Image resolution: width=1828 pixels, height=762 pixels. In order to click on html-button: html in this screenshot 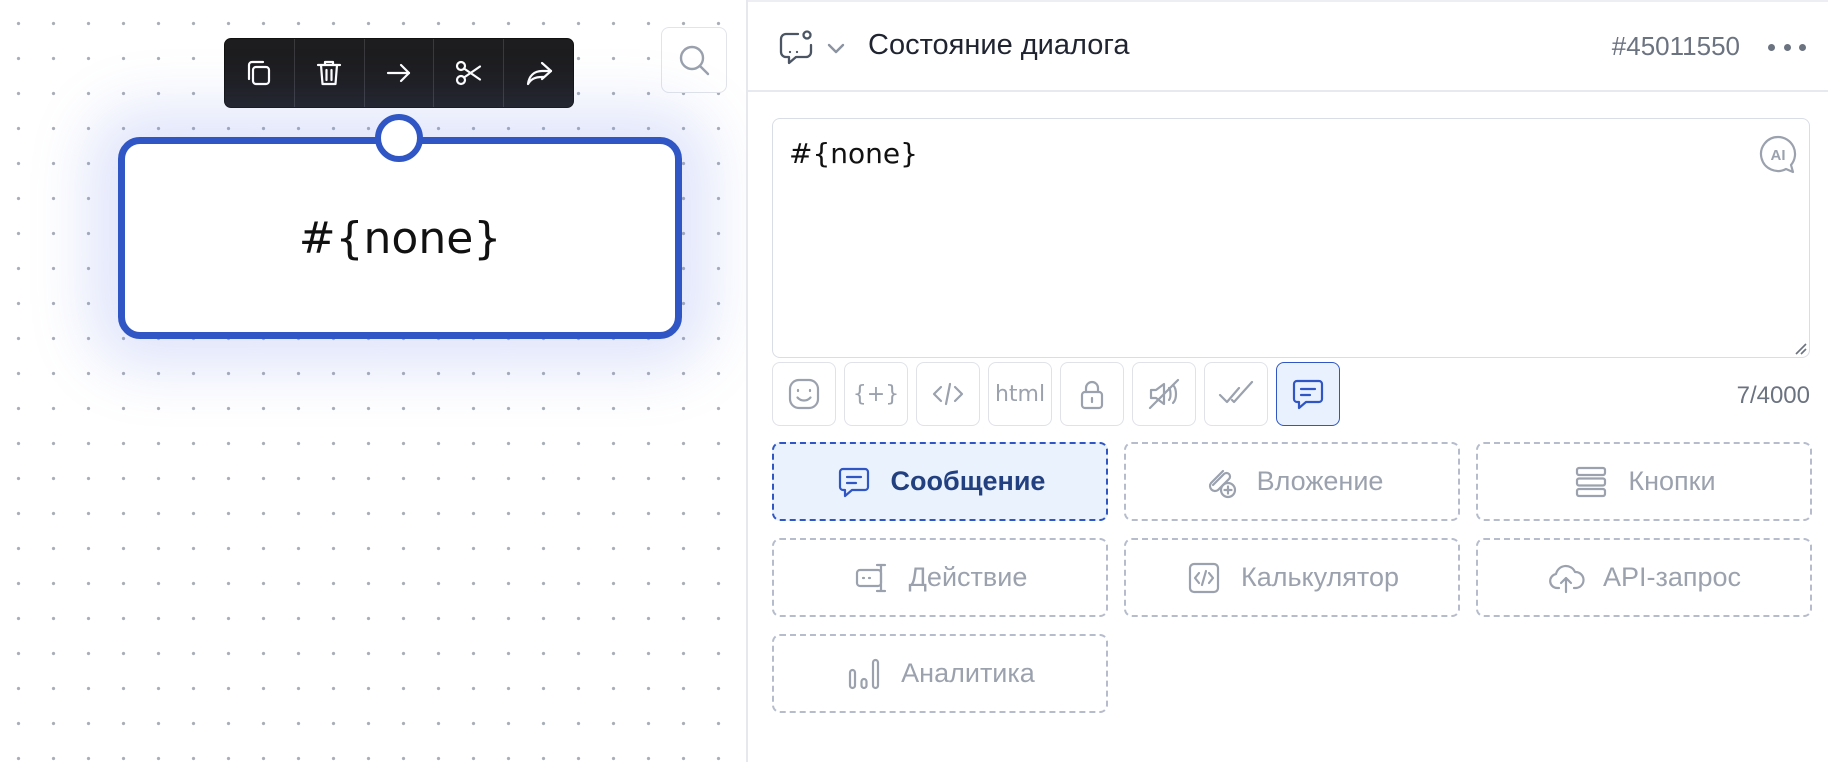, I will do `click(1020, 394)`.